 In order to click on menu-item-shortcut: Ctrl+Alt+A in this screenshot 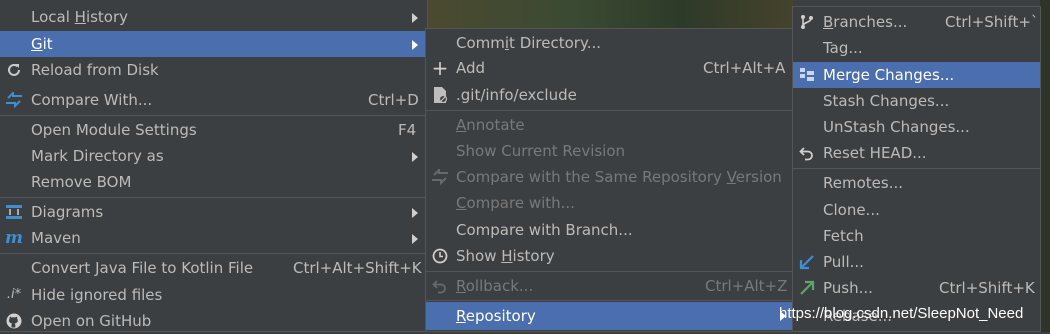, I will do `click(744, 68)`.